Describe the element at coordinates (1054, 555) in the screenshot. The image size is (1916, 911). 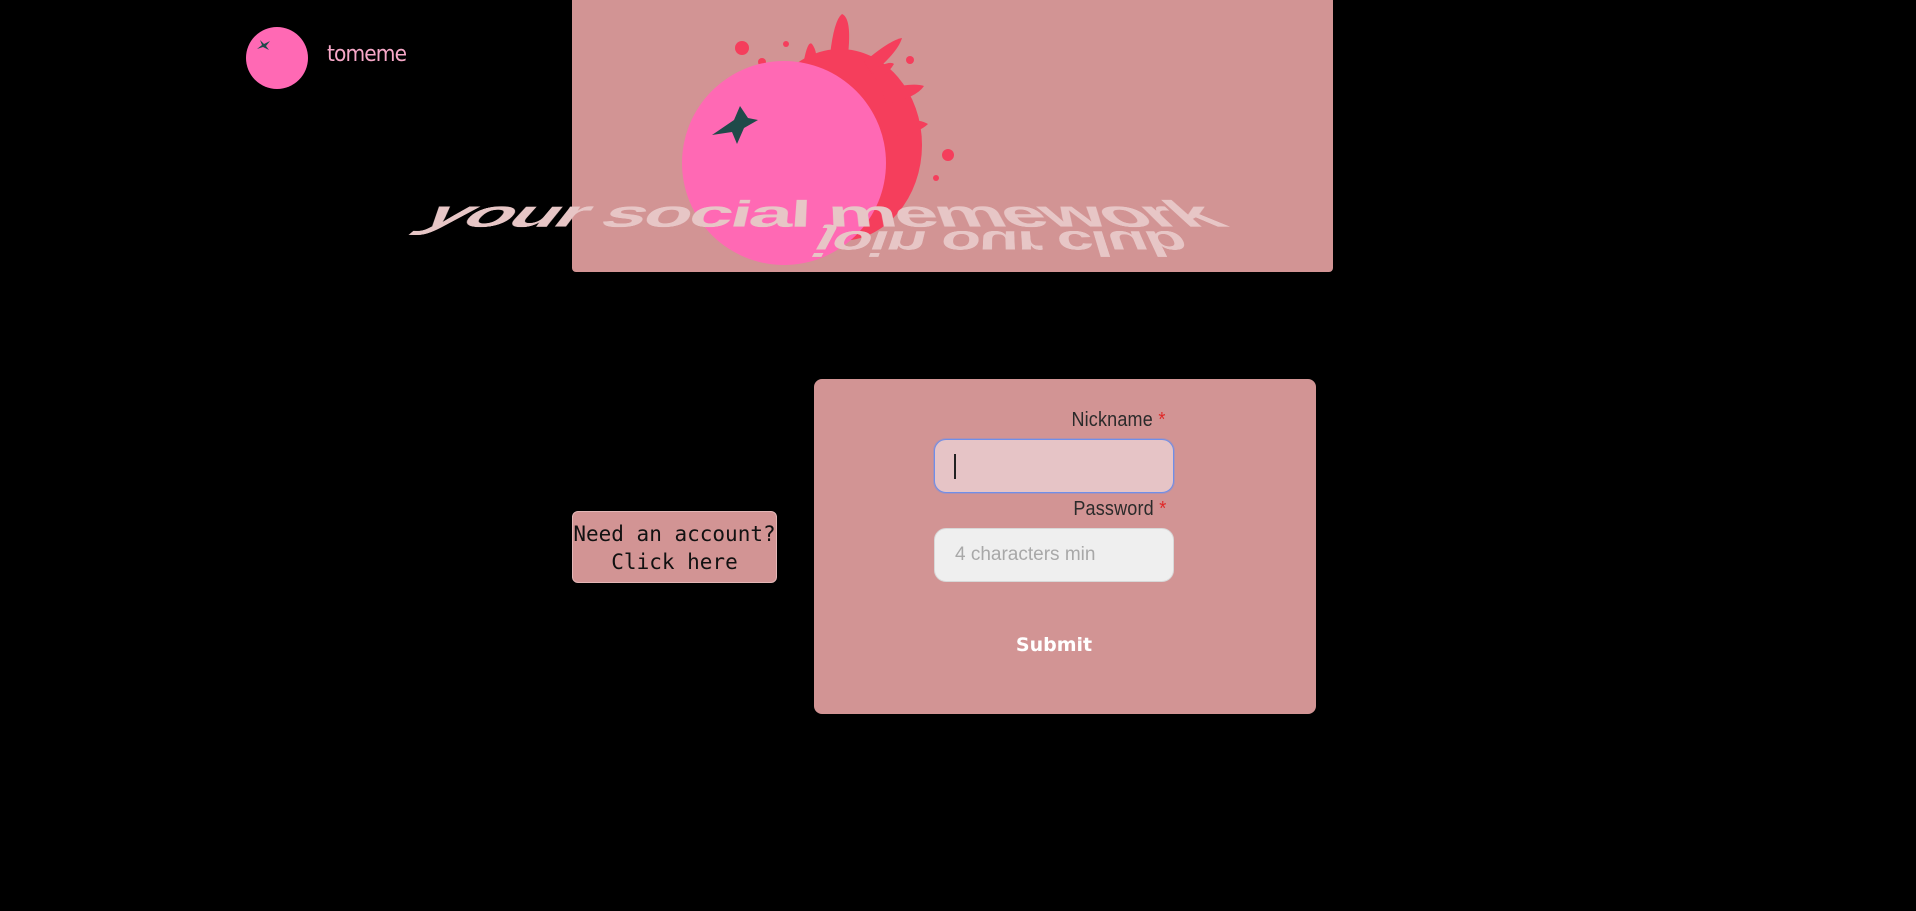
I see `password-input` at that location.